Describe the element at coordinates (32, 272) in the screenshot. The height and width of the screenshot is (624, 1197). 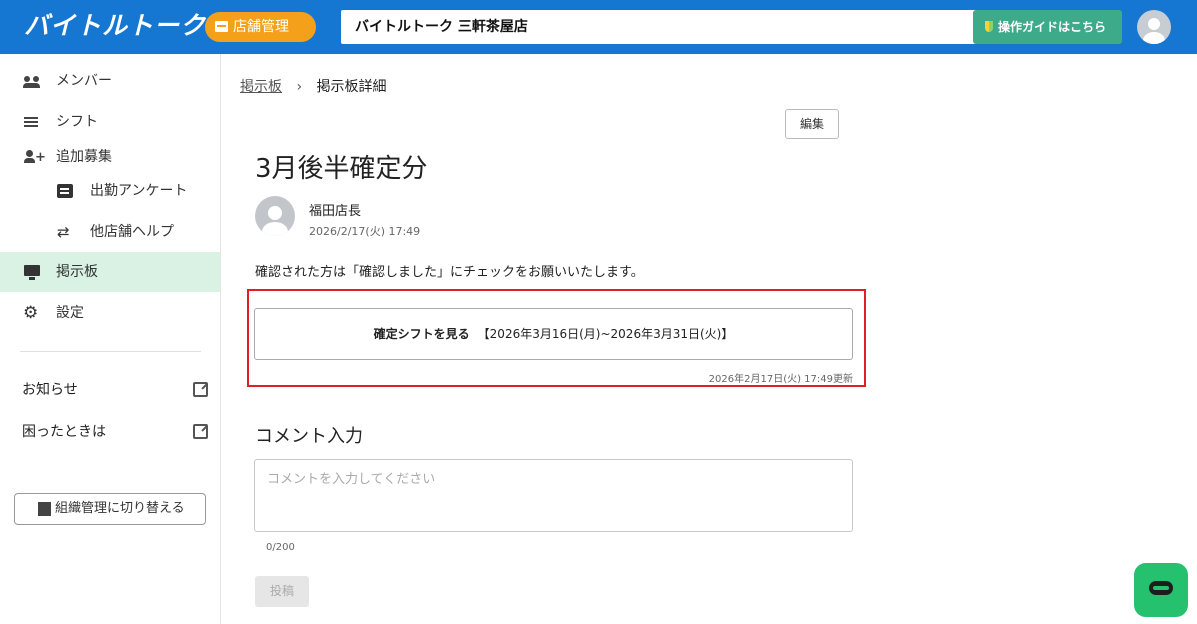
I see `monitor-icon` at that location.